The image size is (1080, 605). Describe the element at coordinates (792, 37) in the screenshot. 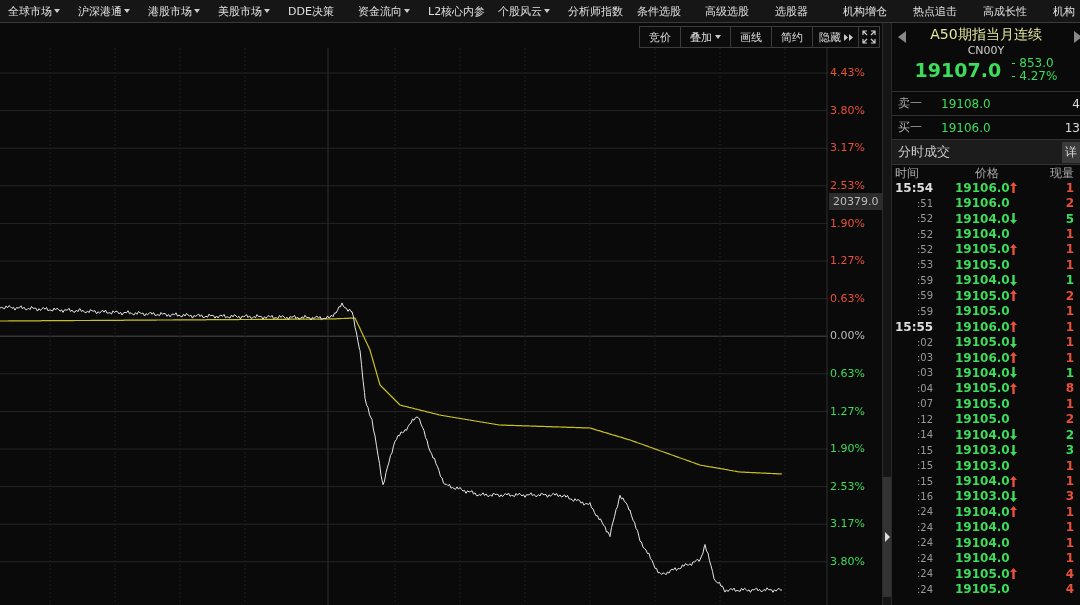

I see `toolbar-button: 简约` at that location.